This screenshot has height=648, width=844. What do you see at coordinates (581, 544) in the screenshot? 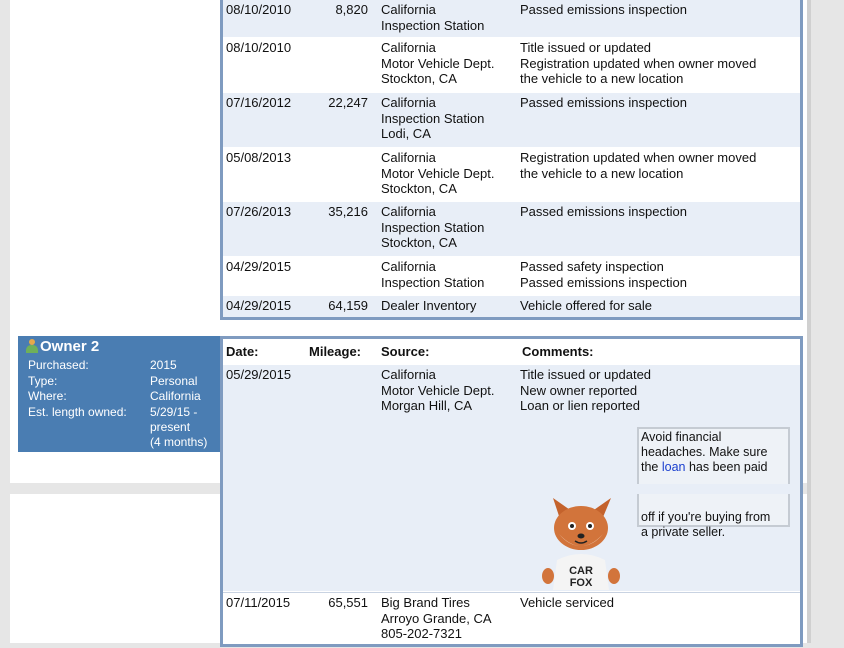
I see `carfox-mascot-image: CAR FOX` at bounding box center [581, 544].